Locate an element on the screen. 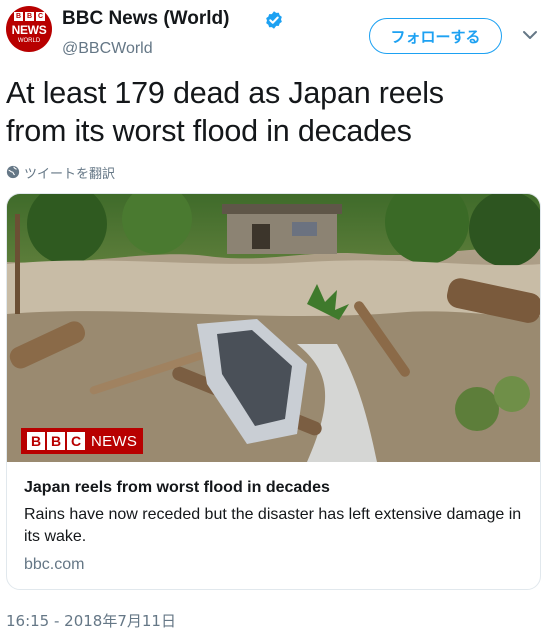  bbc-news-logo: B B C NEWS is located at coordinates (82, 441).